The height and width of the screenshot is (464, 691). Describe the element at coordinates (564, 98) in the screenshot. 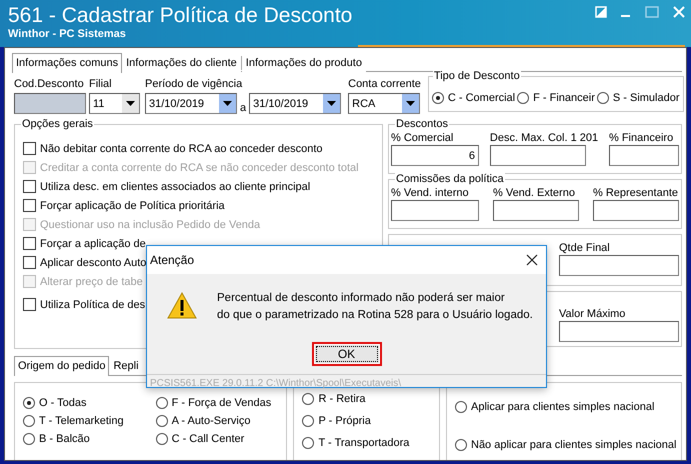

I see `radio-label: F - Financeir` at that location.